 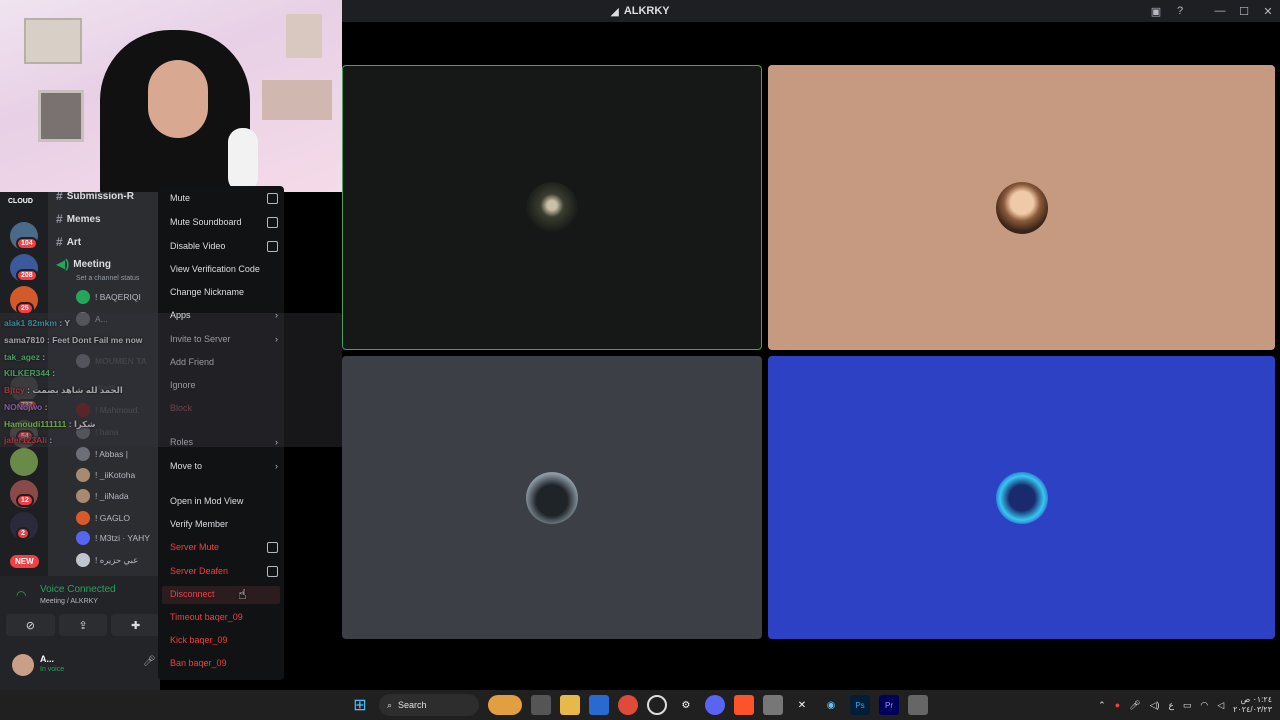 I want to click on taskbar-search: ⌕ Search, so click(x=429, y=705).